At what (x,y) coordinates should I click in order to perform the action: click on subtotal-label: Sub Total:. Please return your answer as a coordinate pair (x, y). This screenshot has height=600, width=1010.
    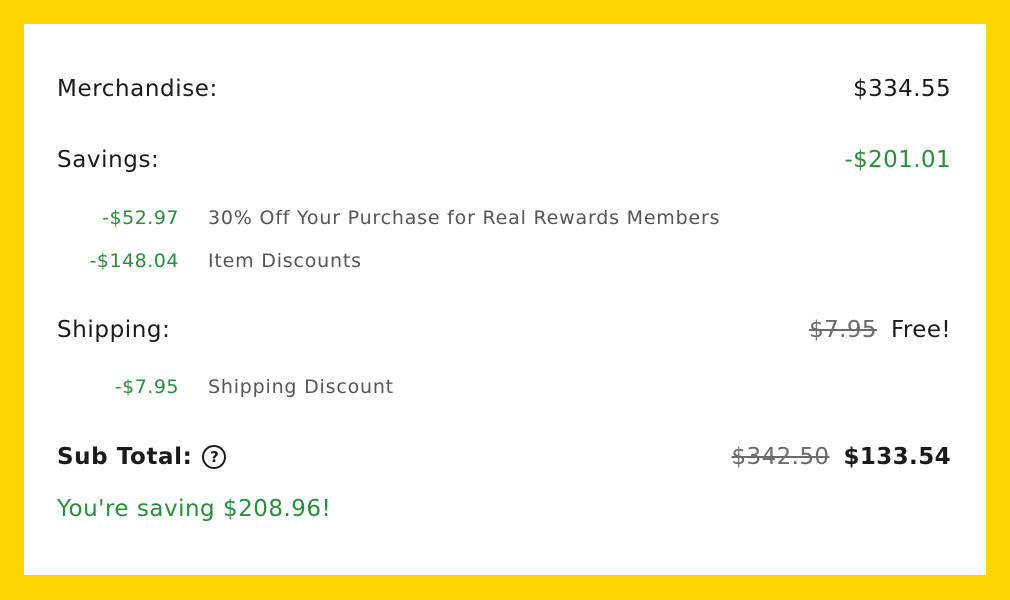
    Looking at the image, I should click on (125, 457).